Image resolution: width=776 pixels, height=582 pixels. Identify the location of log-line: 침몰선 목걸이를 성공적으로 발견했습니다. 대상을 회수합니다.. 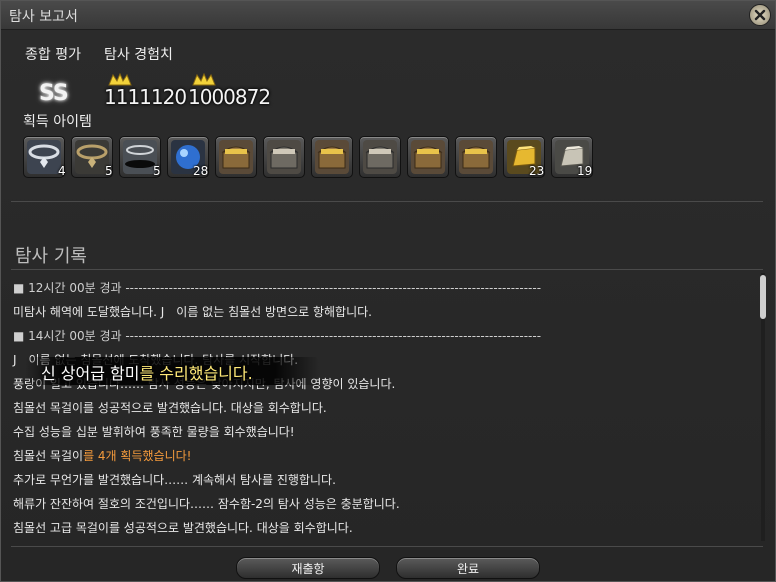
(170, 408).